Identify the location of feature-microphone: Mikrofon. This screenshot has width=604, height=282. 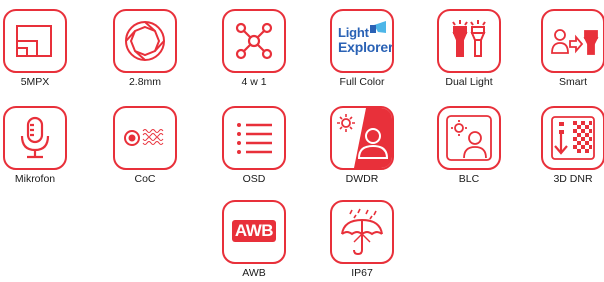
(35, 147).